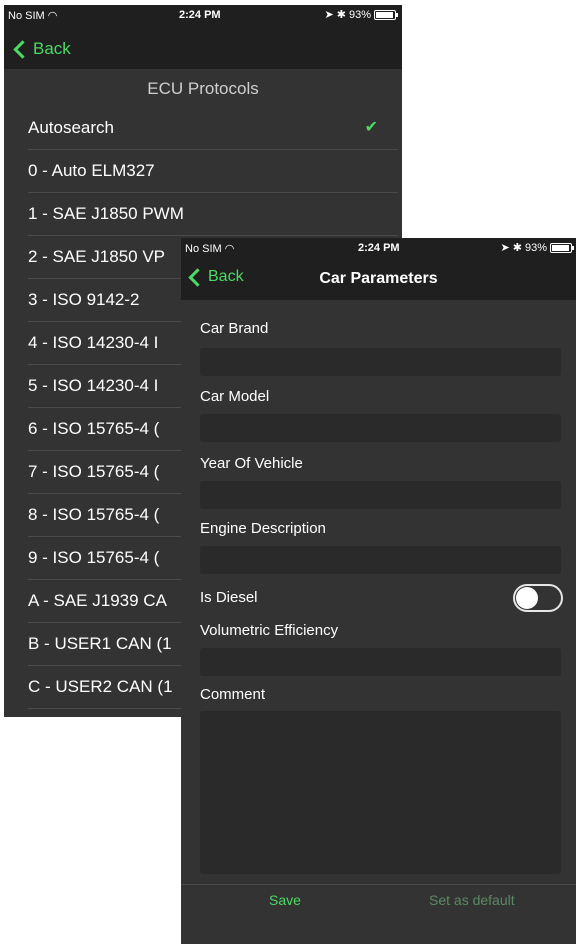  I want to click on comment-label: Comment, so click(233, 694).